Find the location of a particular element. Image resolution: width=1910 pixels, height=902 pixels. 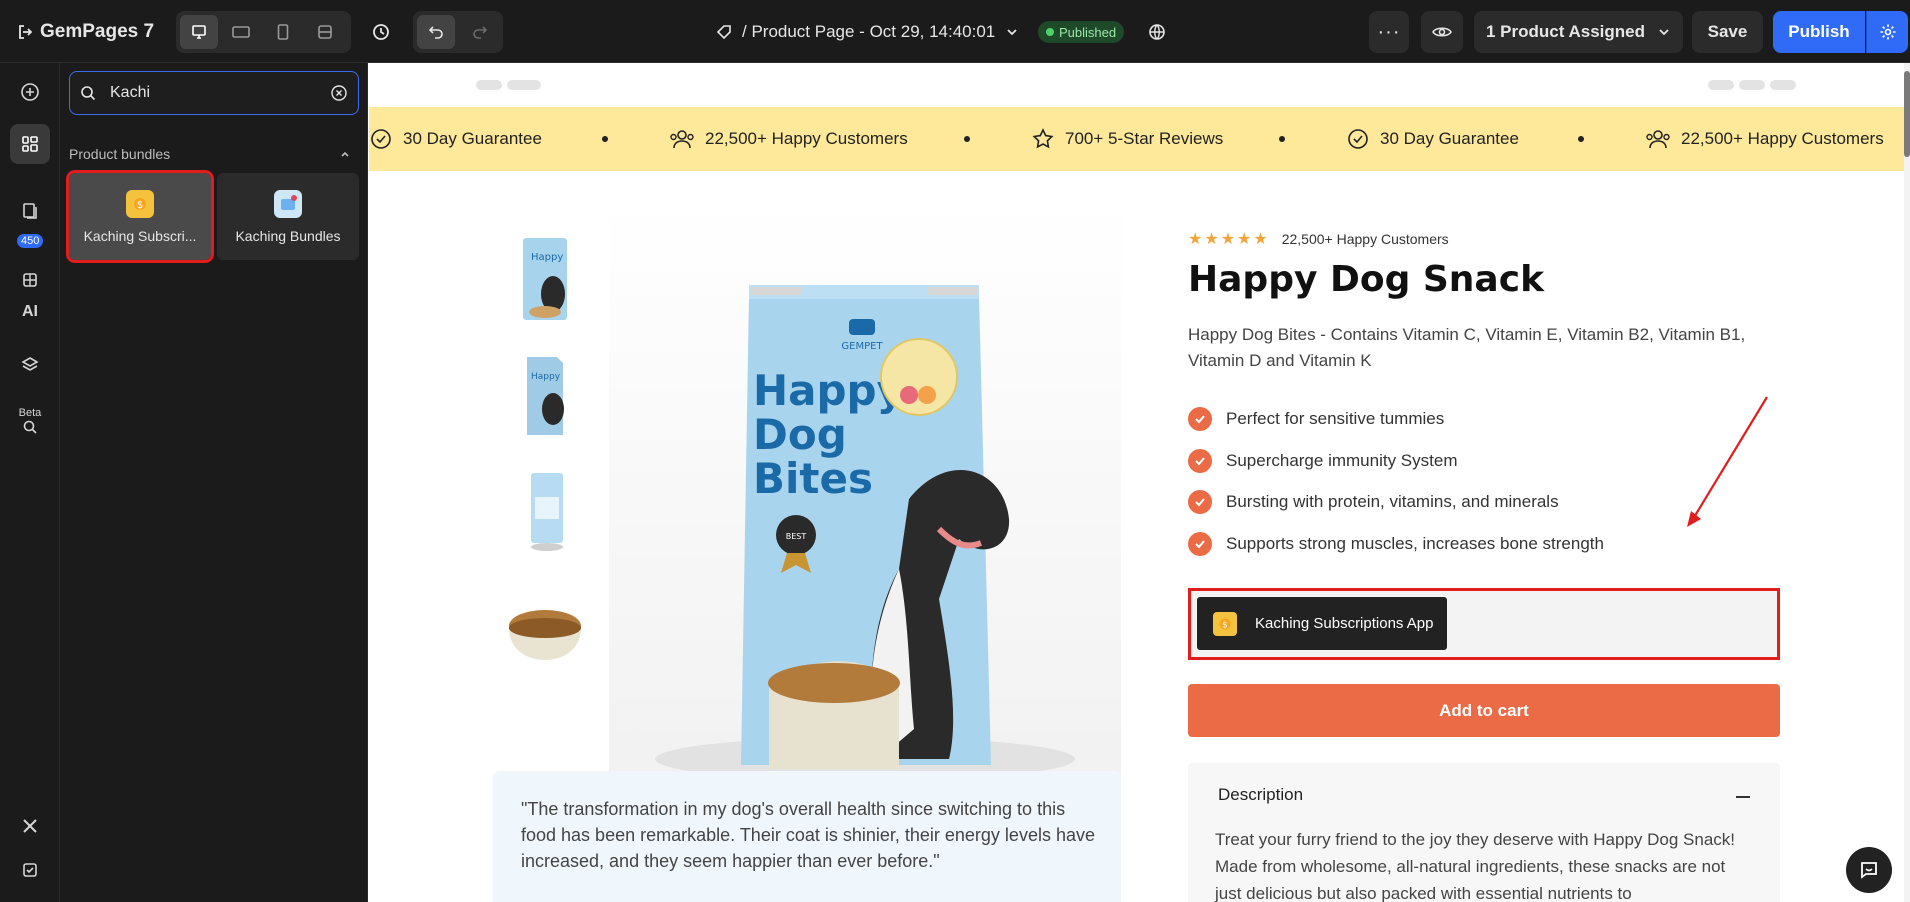

plus-circle-icon is located at coordinates (30, 92).